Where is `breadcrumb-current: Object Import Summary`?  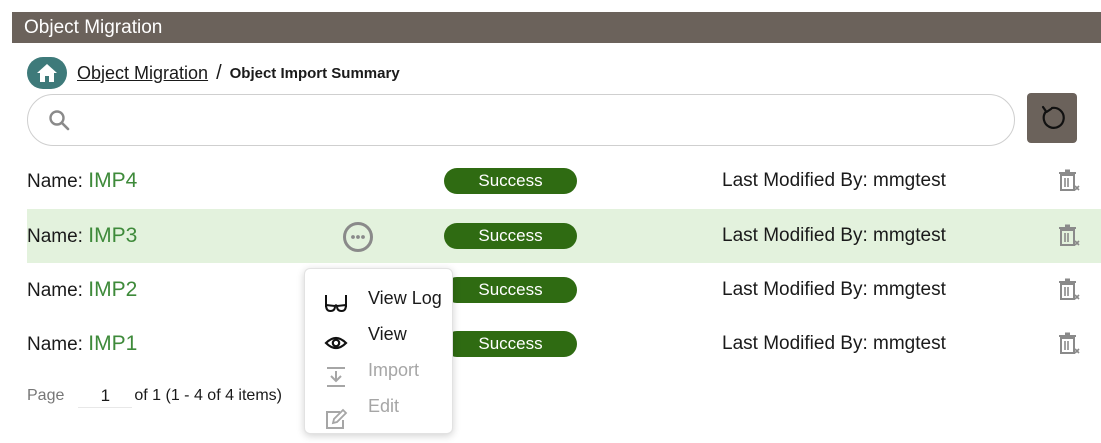
breadcrumb-current: Object Import Summary is located at coordinates (314, 73).